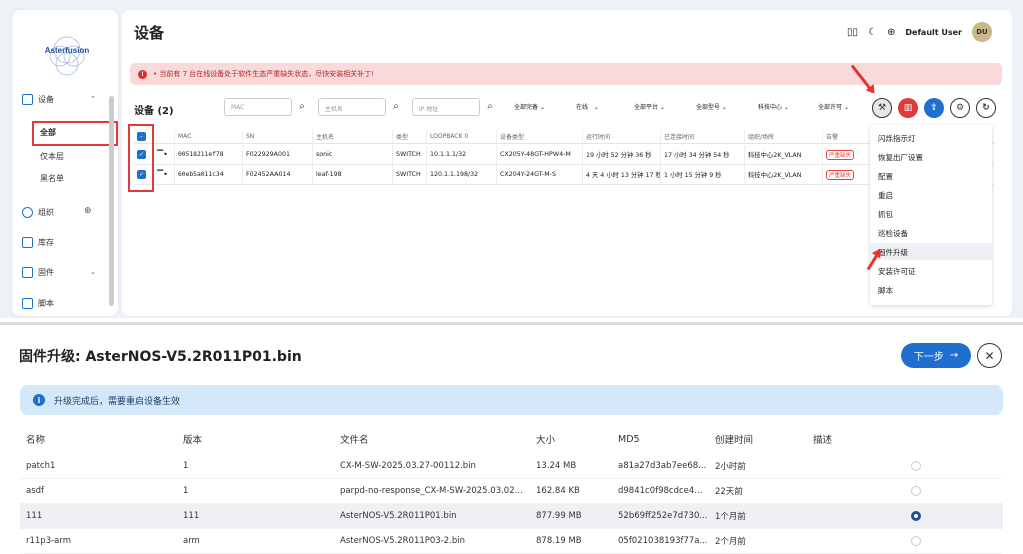 This screenshot has height=554, width=1023. Describe the element at coordinates (408, 466) in the screenshot. I see `filename-cell: CX-M-SW-2025.03.27-00112.bin` at that location.